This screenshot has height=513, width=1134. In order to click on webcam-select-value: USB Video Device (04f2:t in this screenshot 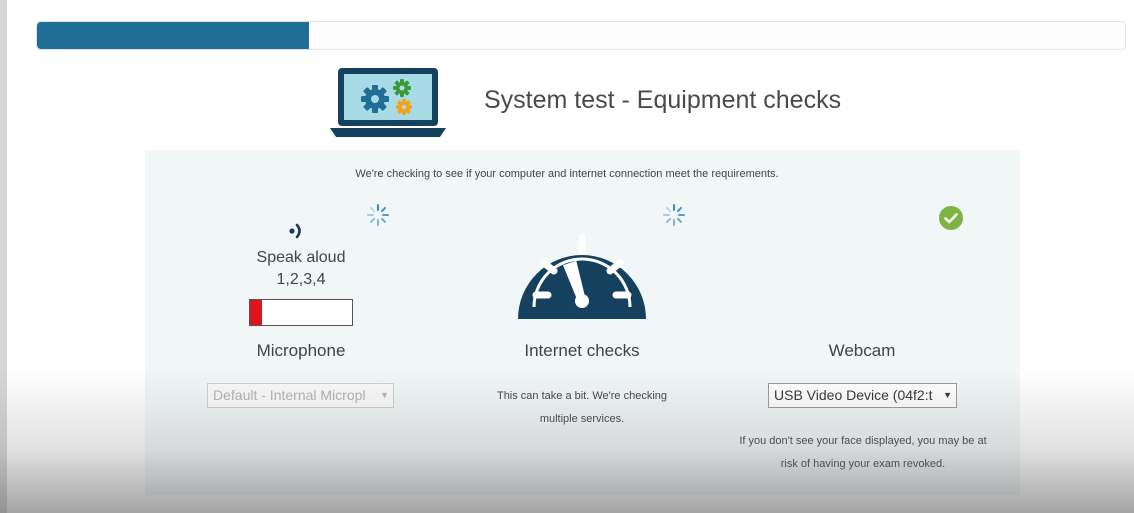, I will do `click(853, 395)`.